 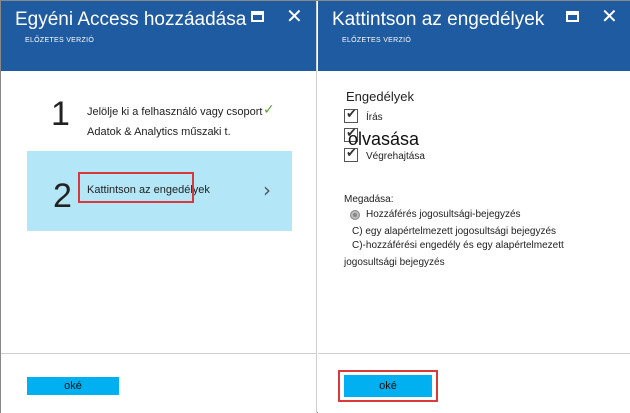 What do you see at coordinates (380, 96) in the screenshot?
I see `permissions-heading: Engedélyek` at bounding box center [380, 96].